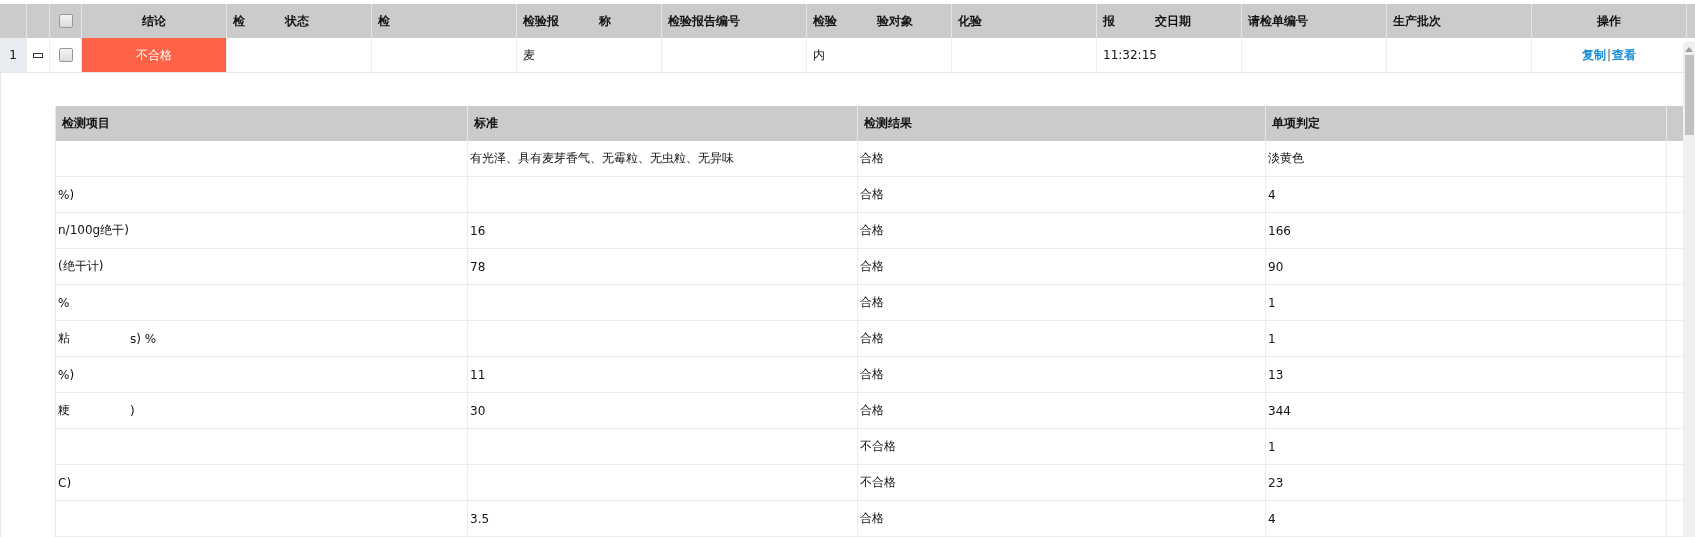 This screenshot has height=537, width=1695. Describe the element at coordinates (93, 230) in the screenshot. I see `table-cell: n/100g绝干)` at that location.